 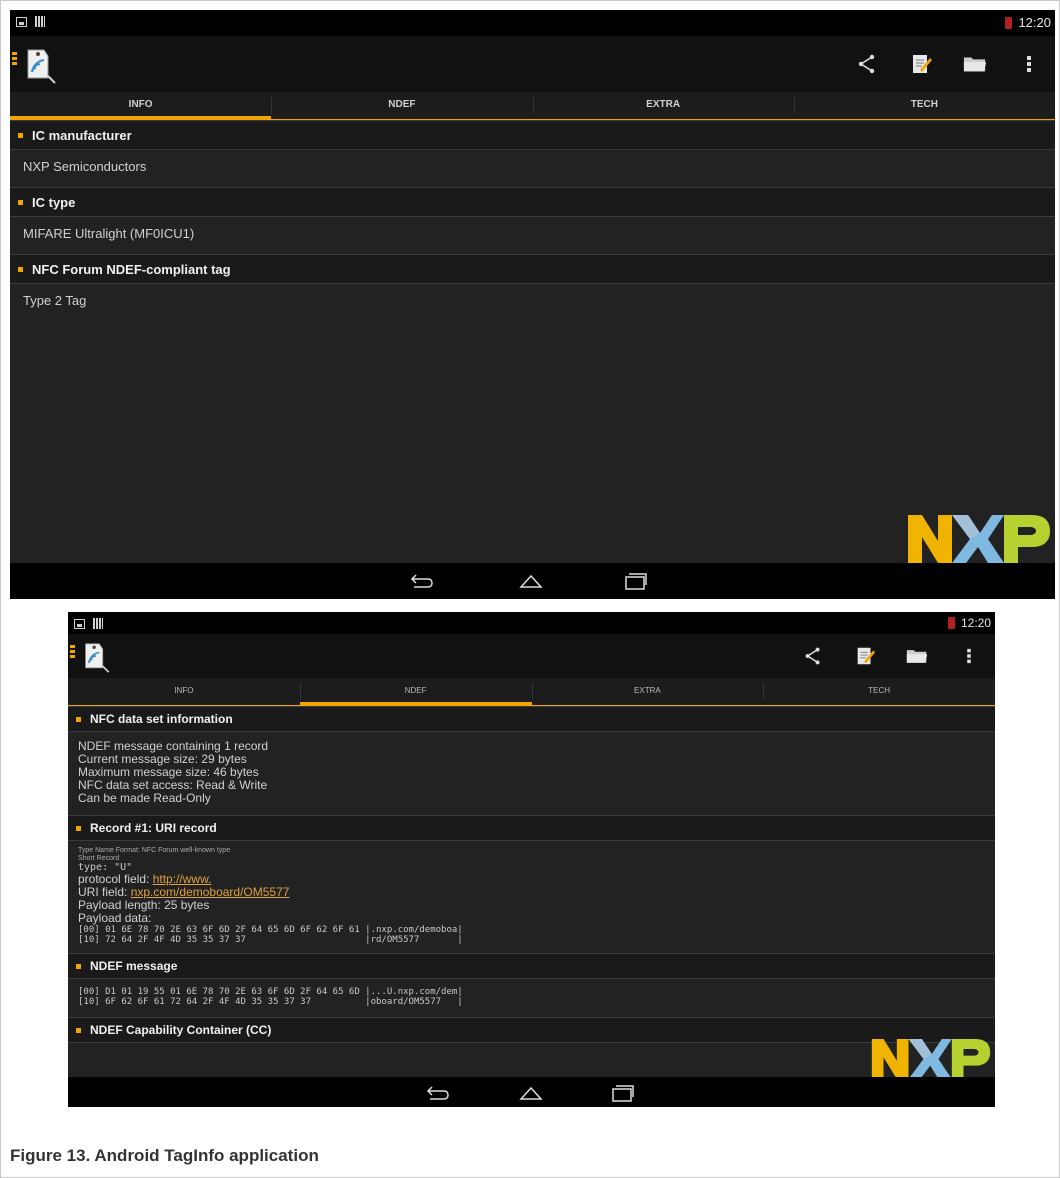 What do you see at coordinates (531, 828) in the screenshot?
I see `section-header-record-1: Record #1: URI record` at bounding box center [531, 828].